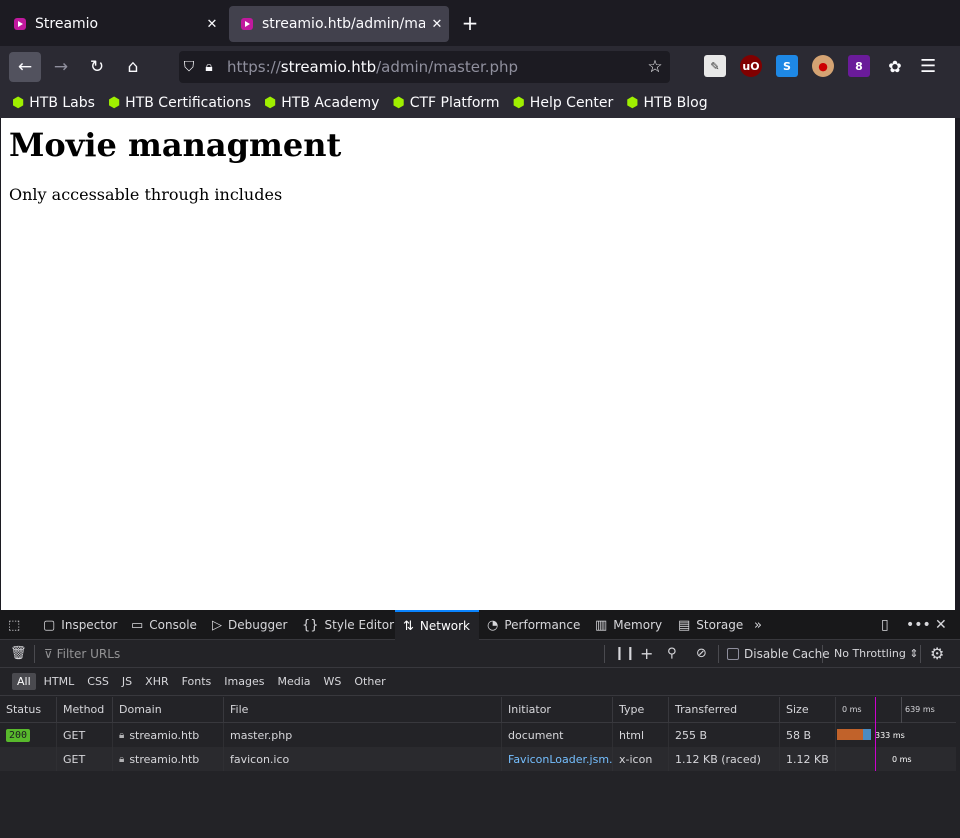 This screenshot has height=838, width=960. Describe the element at coordinates (941, 625) in the screenshot. I see `close-devtools-icon: ✕` at that location.